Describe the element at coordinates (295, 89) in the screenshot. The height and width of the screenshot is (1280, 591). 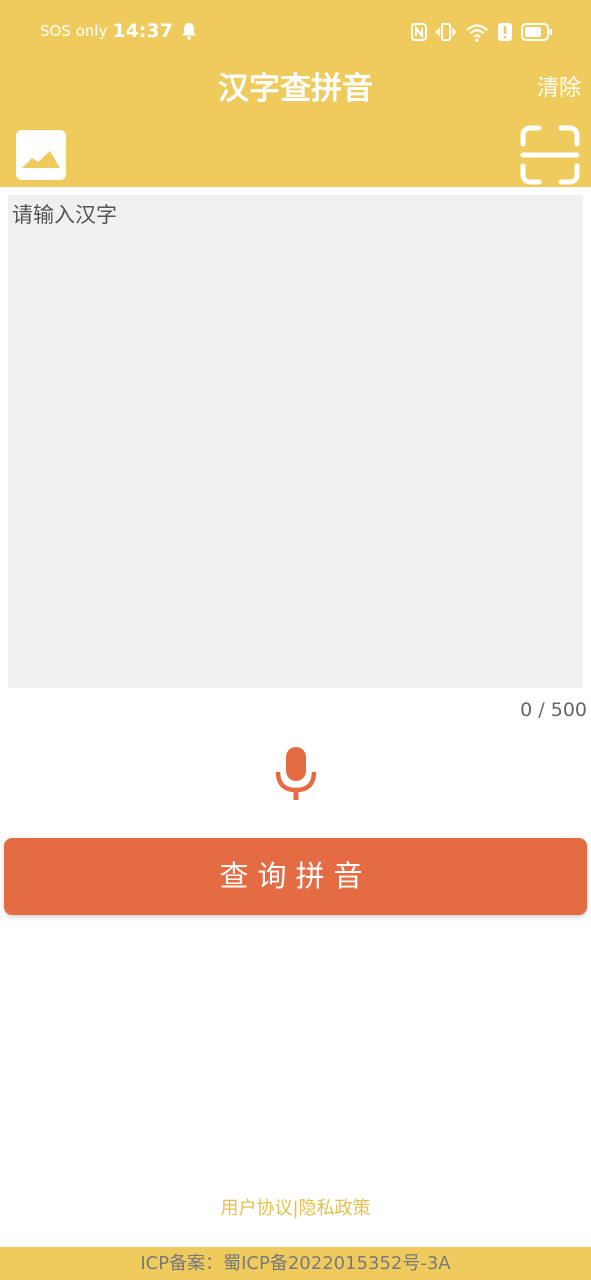
I see `page-title: 汉字查拼音` at that location.